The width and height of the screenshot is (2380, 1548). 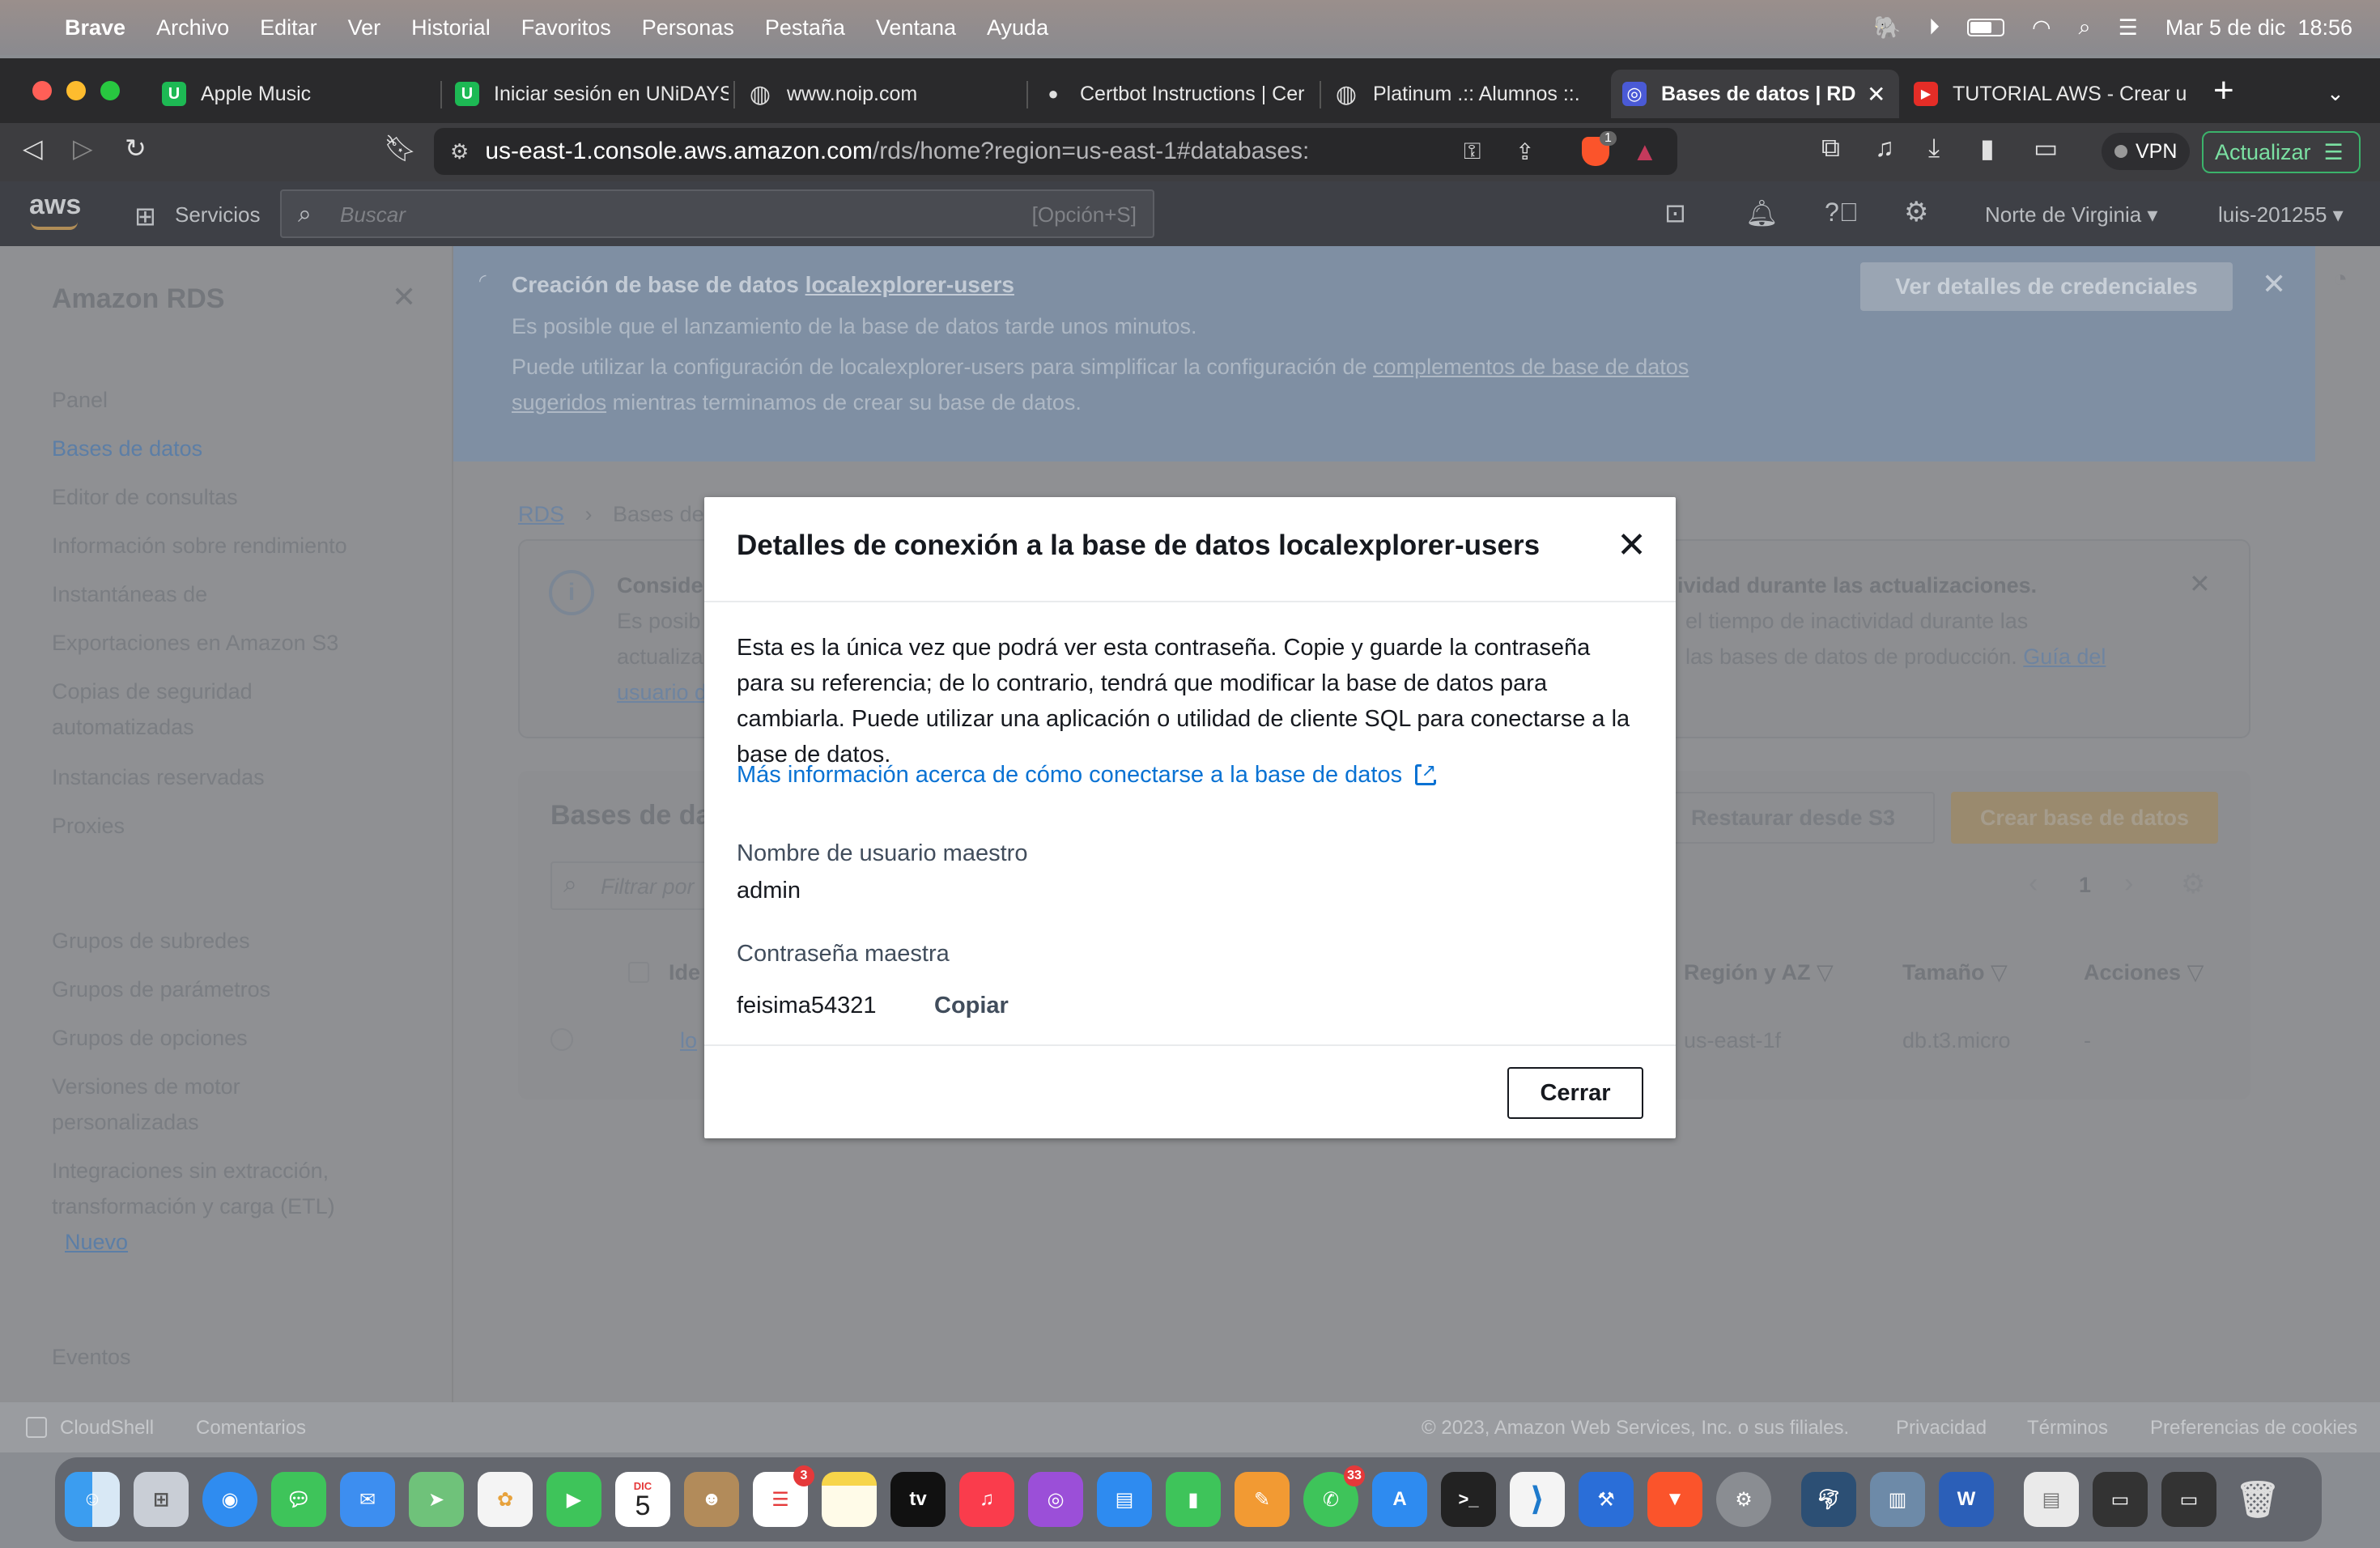 What do you see at coordinates (1942, 1429) in the screenshot?
I see `footer-privacy: Privacidad` at bounding box center [1942, 1429].